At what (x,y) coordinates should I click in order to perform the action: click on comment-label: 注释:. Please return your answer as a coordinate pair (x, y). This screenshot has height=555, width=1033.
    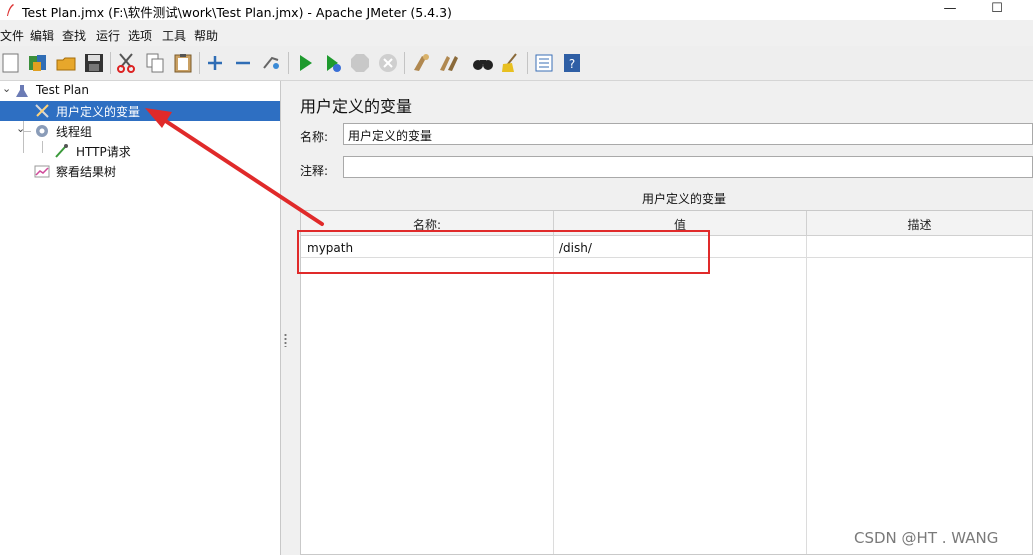
    Looking at the image, I should click on (314, 171).